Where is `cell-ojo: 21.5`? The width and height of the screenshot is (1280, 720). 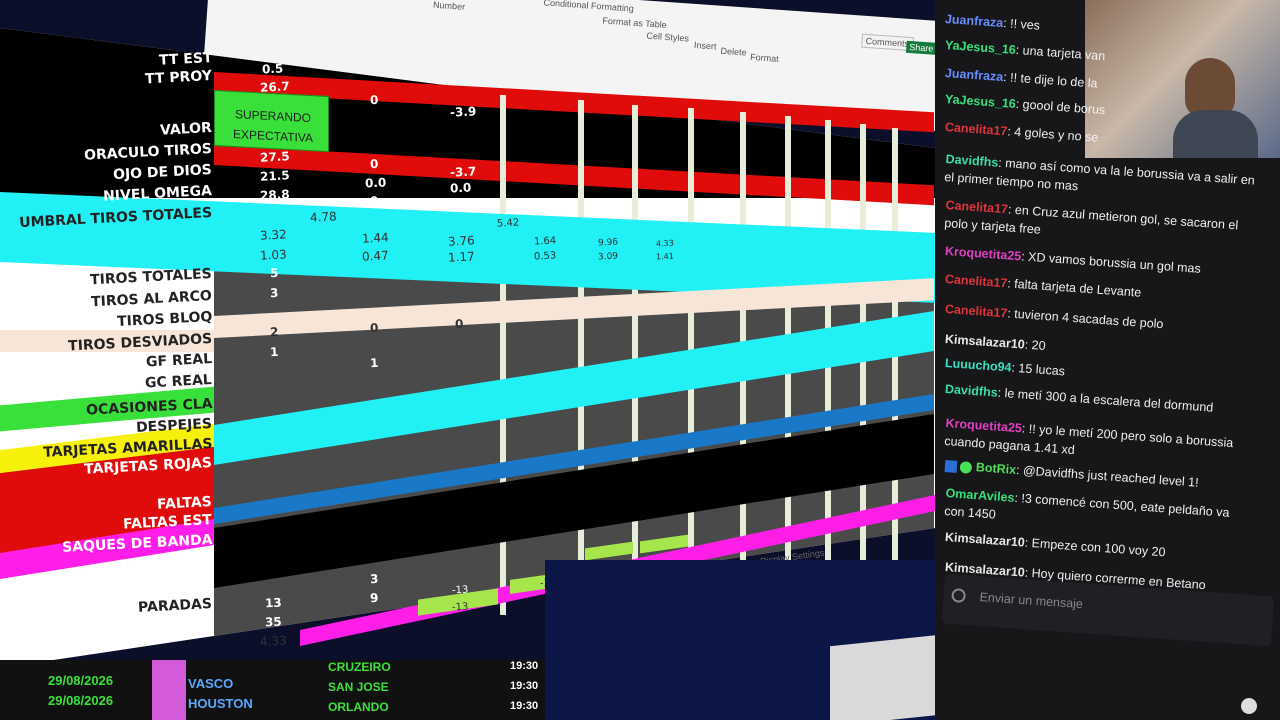
cell-ojo: 21.5 is located at coordinates (274, 176).